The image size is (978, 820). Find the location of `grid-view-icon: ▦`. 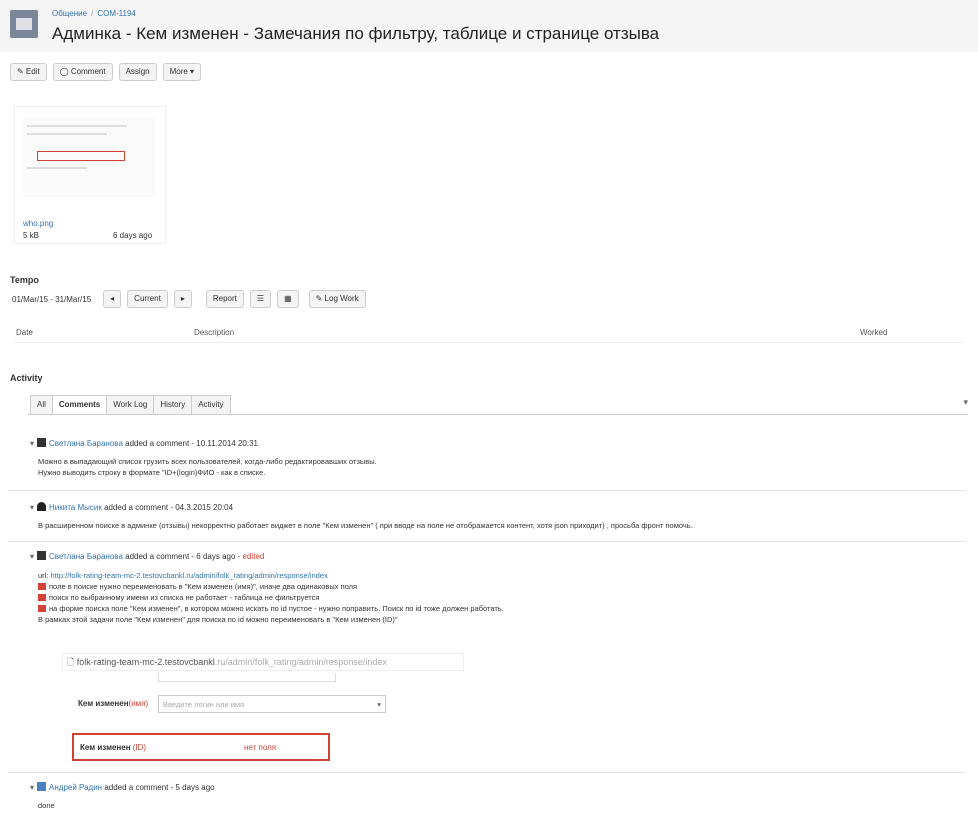

grid-view-icon: ▦ is located at coordinates (288, 299).